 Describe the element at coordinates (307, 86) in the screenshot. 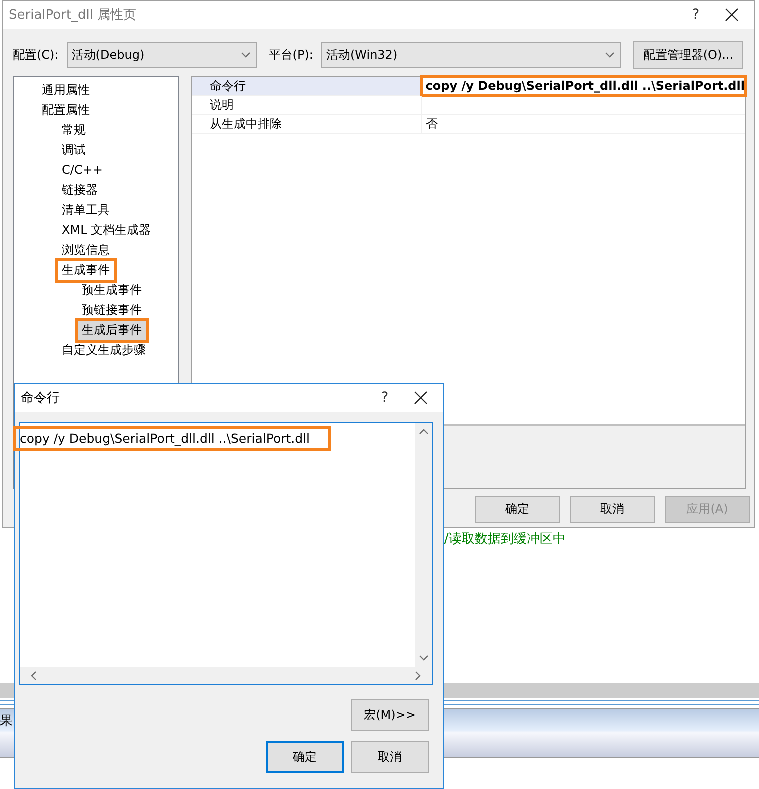

I see `property-name: 命令行` at that location.